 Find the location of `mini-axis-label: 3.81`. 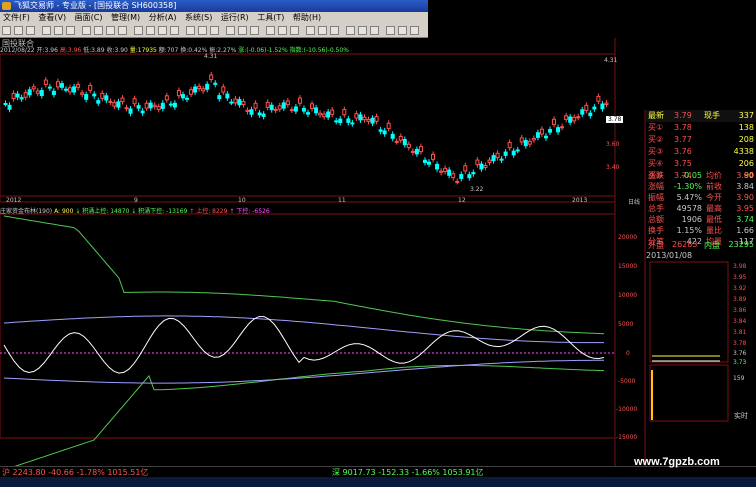

mini-axis-label: 3.81 is located at coordinates (740, 332).